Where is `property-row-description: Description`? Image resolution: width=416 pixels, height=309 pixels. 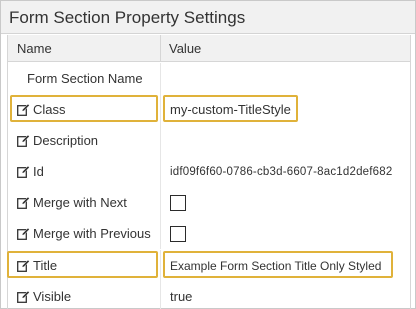
property-row-description: Description is located at coordinates (209, 140).